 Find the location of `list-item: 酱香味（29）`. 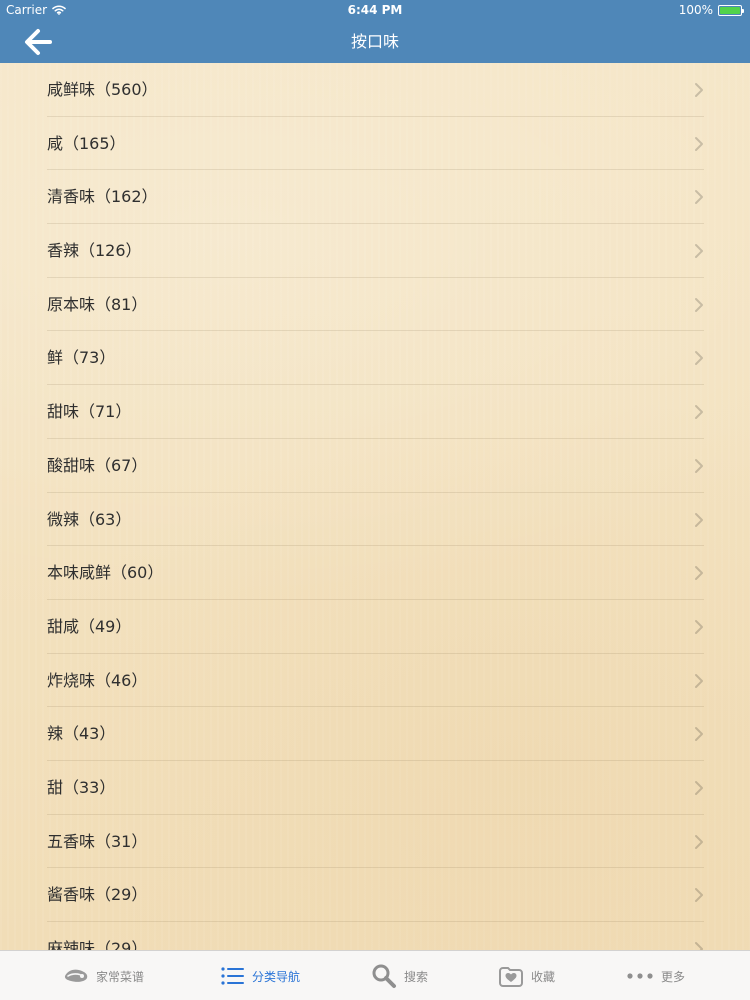

list-item: 酱香味（29） is located at coordinates (375, 895).